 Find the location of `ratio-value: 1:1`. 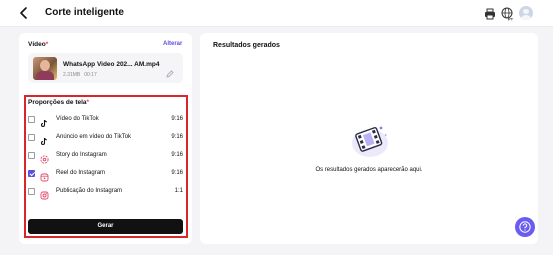

ratio-value: 1:1 is located at coordinates (178, 191).